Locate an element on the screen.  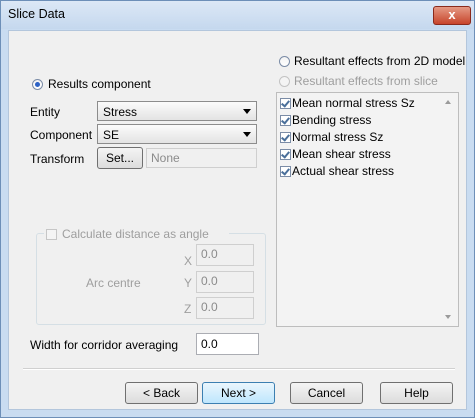
results-component-radio is located at coordinates (37, 84).